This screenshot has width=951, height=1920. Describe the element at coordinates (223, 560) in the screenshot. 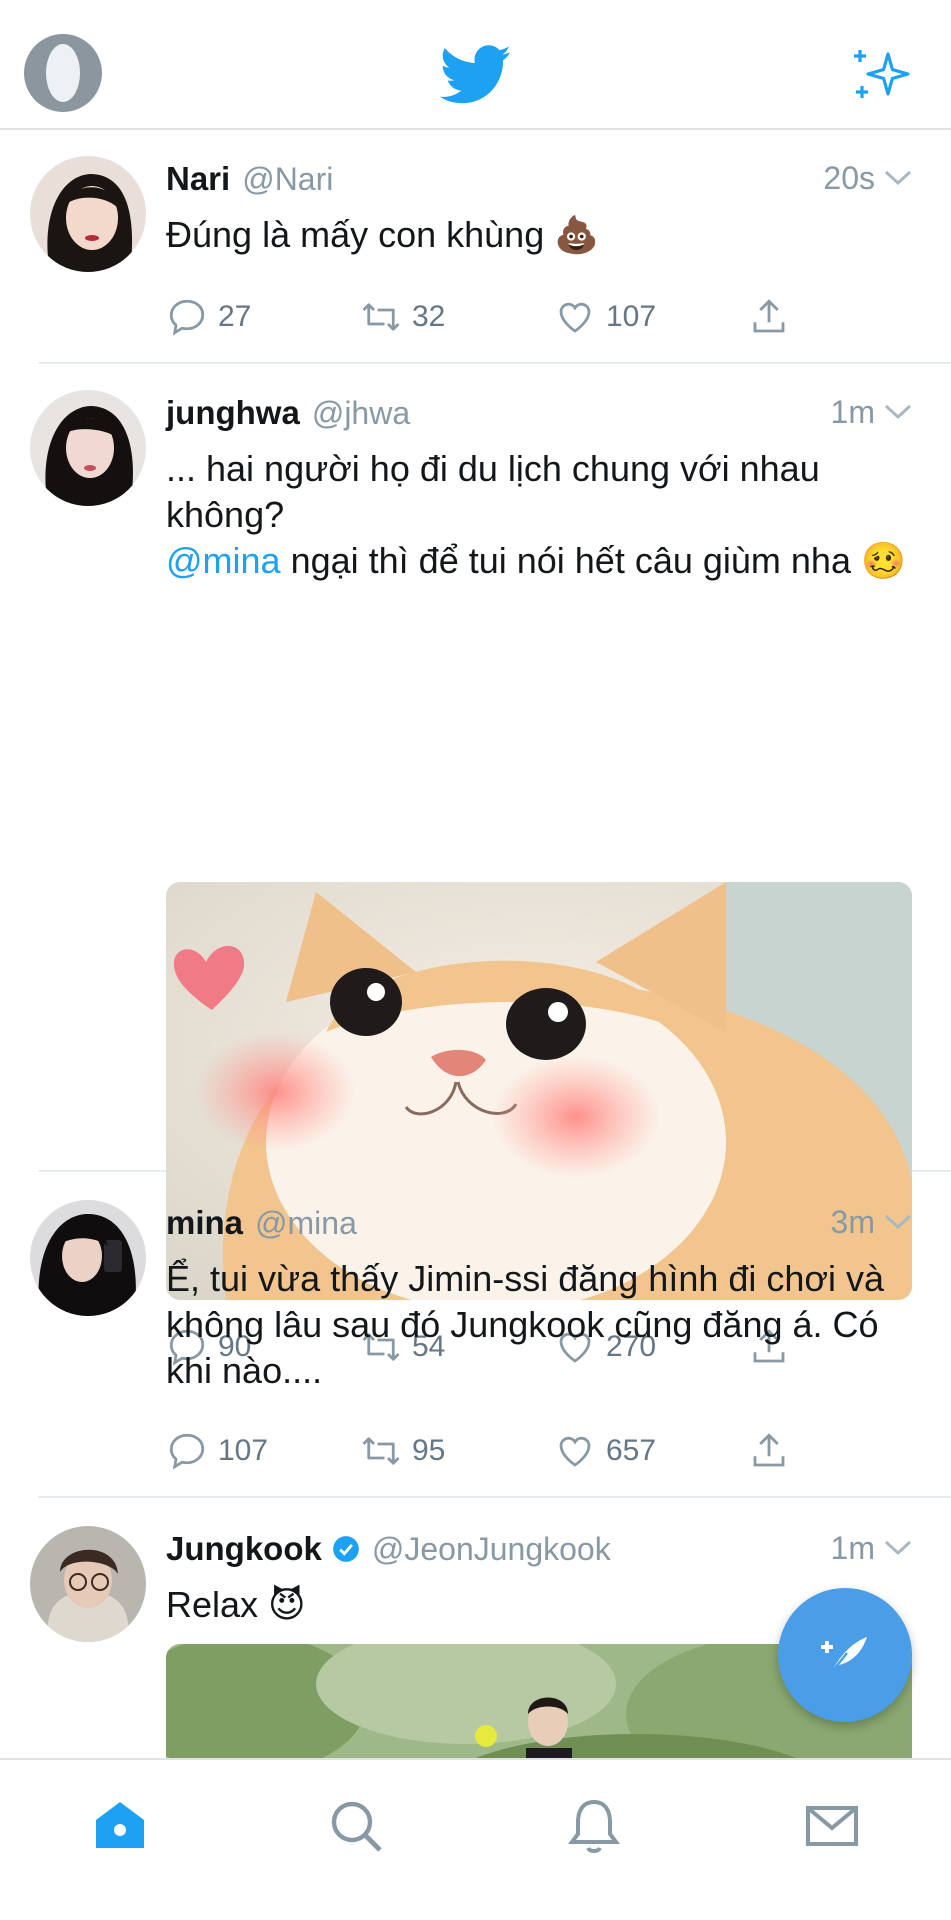

I see `mention-link: @mina` at that location.